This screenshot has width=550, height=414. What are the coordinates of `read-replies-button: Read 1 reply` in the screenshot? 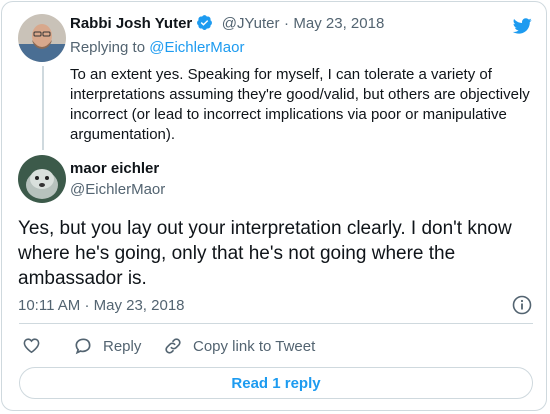 It's located at (276, 383).